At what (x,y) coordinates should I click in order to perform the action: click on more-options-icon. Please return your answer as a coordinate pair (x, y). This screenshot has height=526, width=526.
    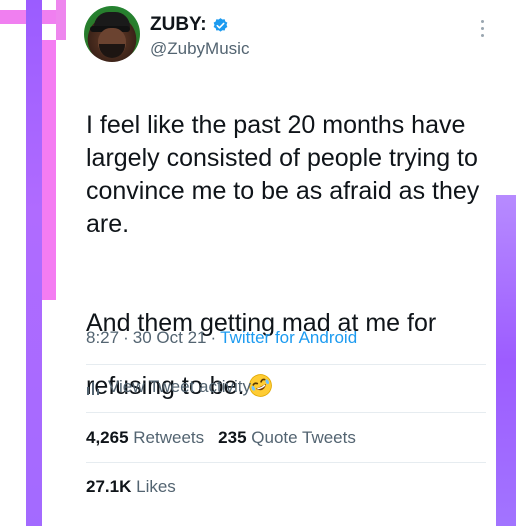
    Looking at the image, I should click on (483, 30).